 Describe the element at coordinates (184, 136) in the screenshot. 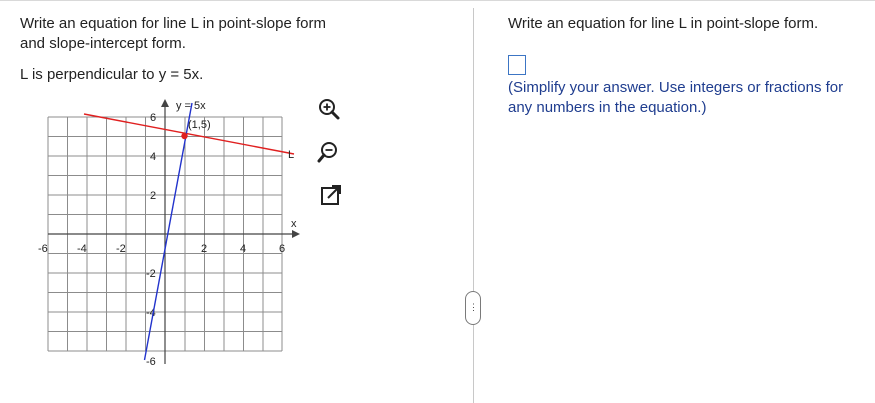

I see `intersection-point` at that location.